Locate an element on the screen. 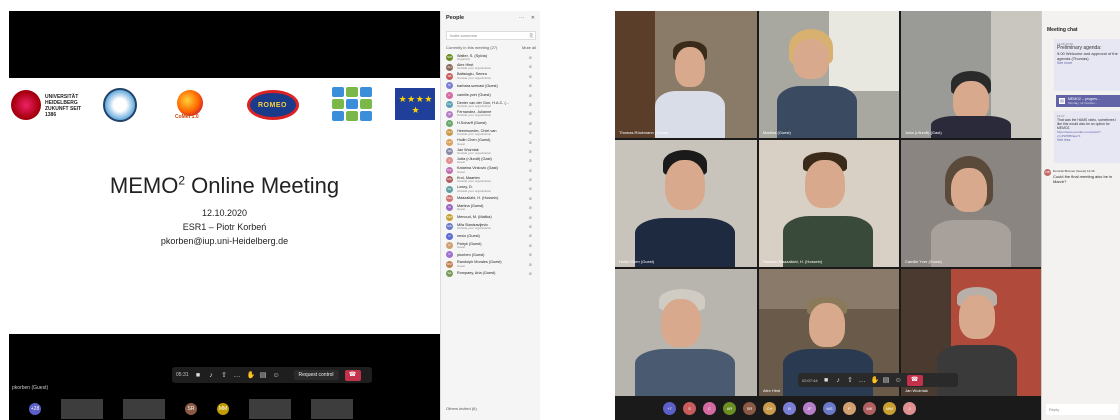  see-more-link: See more is located at coordinates (1087, 63).